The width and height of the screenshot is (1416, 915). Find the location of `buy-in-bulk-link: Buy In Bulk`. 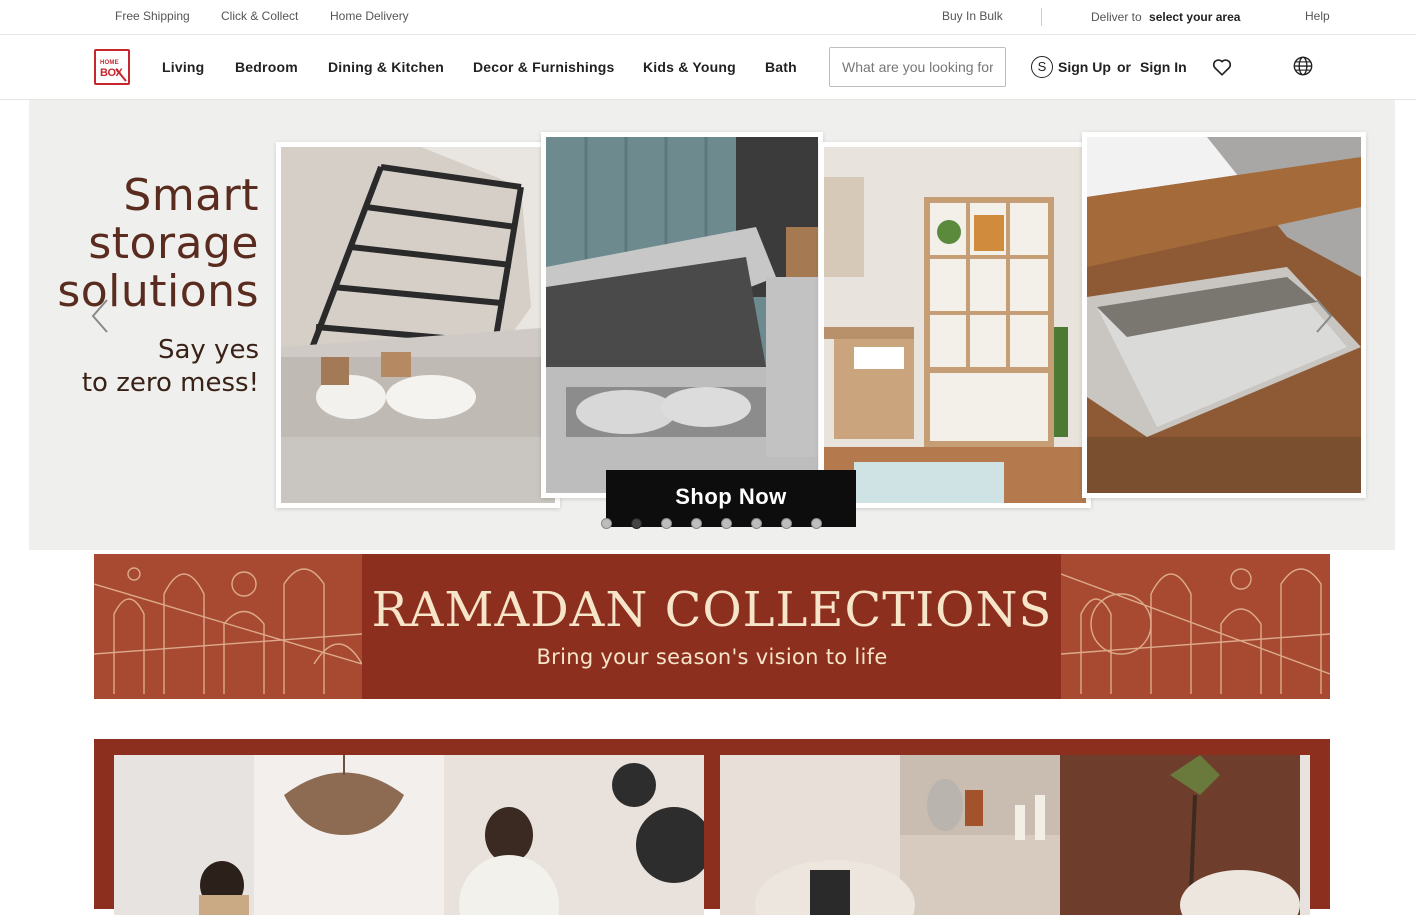

buy-in-bulk-link: Buy In Bulk is located at coordinates (972, 16).